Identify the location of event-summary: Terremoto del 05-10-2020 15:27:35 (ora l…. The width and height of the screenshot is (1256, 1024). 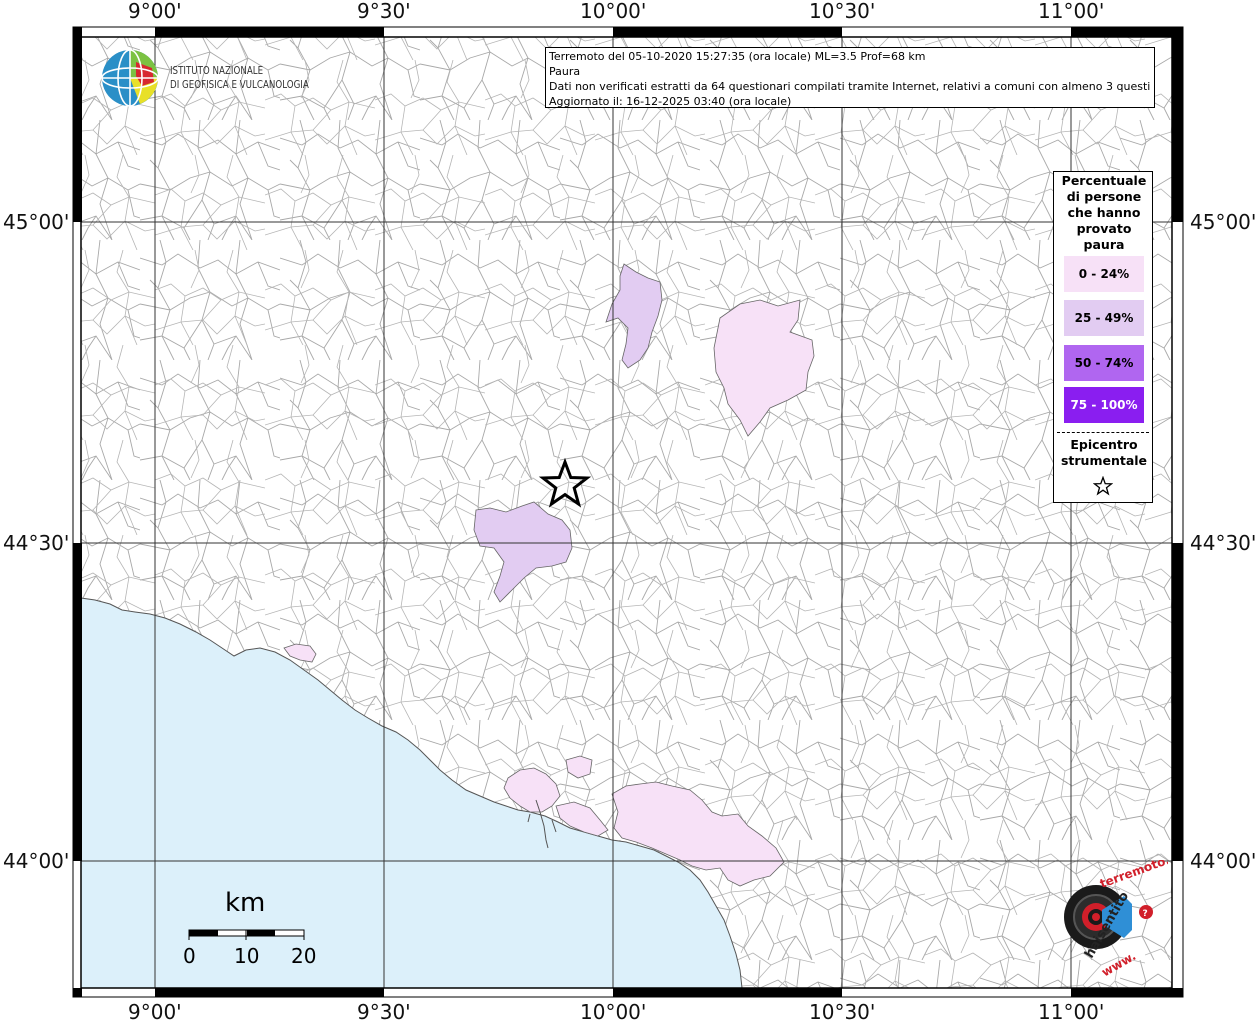
(737, 56).